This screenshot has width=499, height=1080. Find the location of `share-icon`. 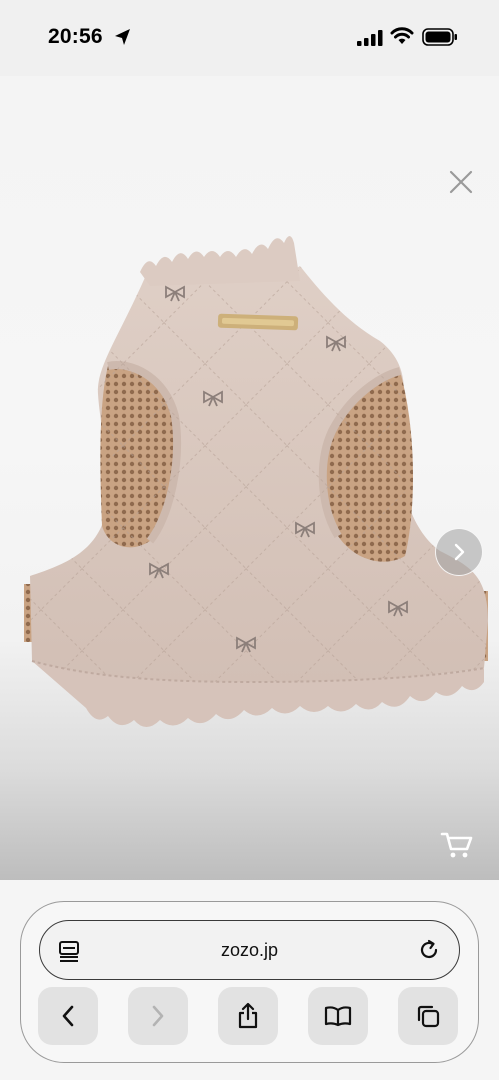

share-icon is located at coordinates (248, 1015).